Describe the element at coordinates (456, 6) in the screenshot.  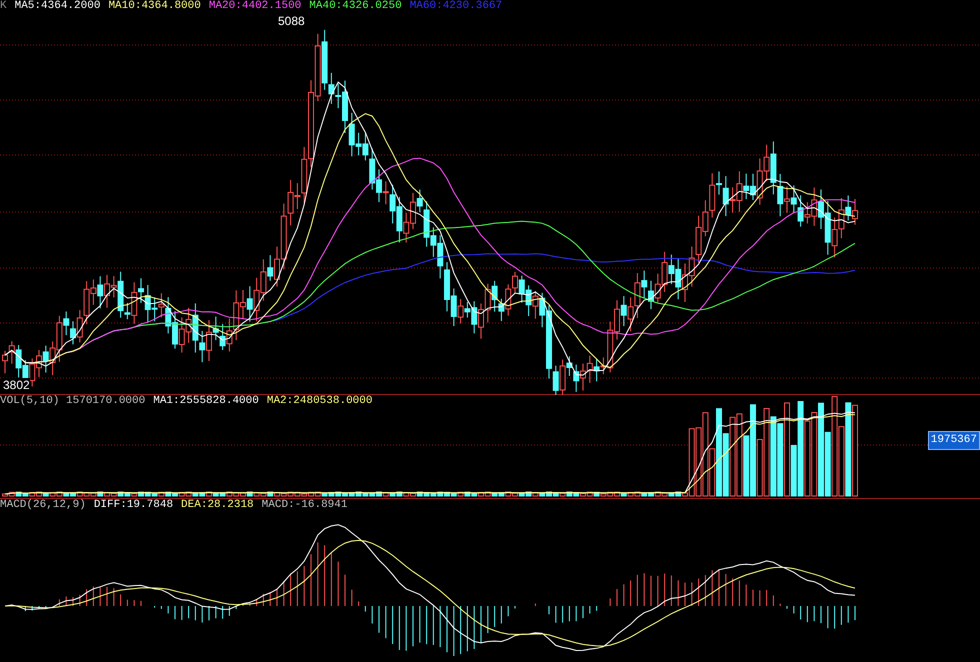
I see `legend-label: MA60:4230.3667` at that location.